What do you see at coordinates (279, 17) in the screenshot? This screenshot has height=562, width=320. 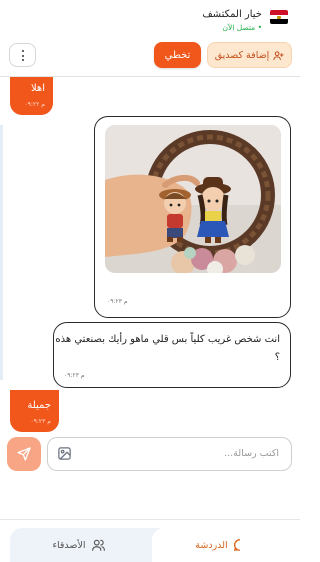 I see `egypt-flag-icon` at bounding box center [279, 17].